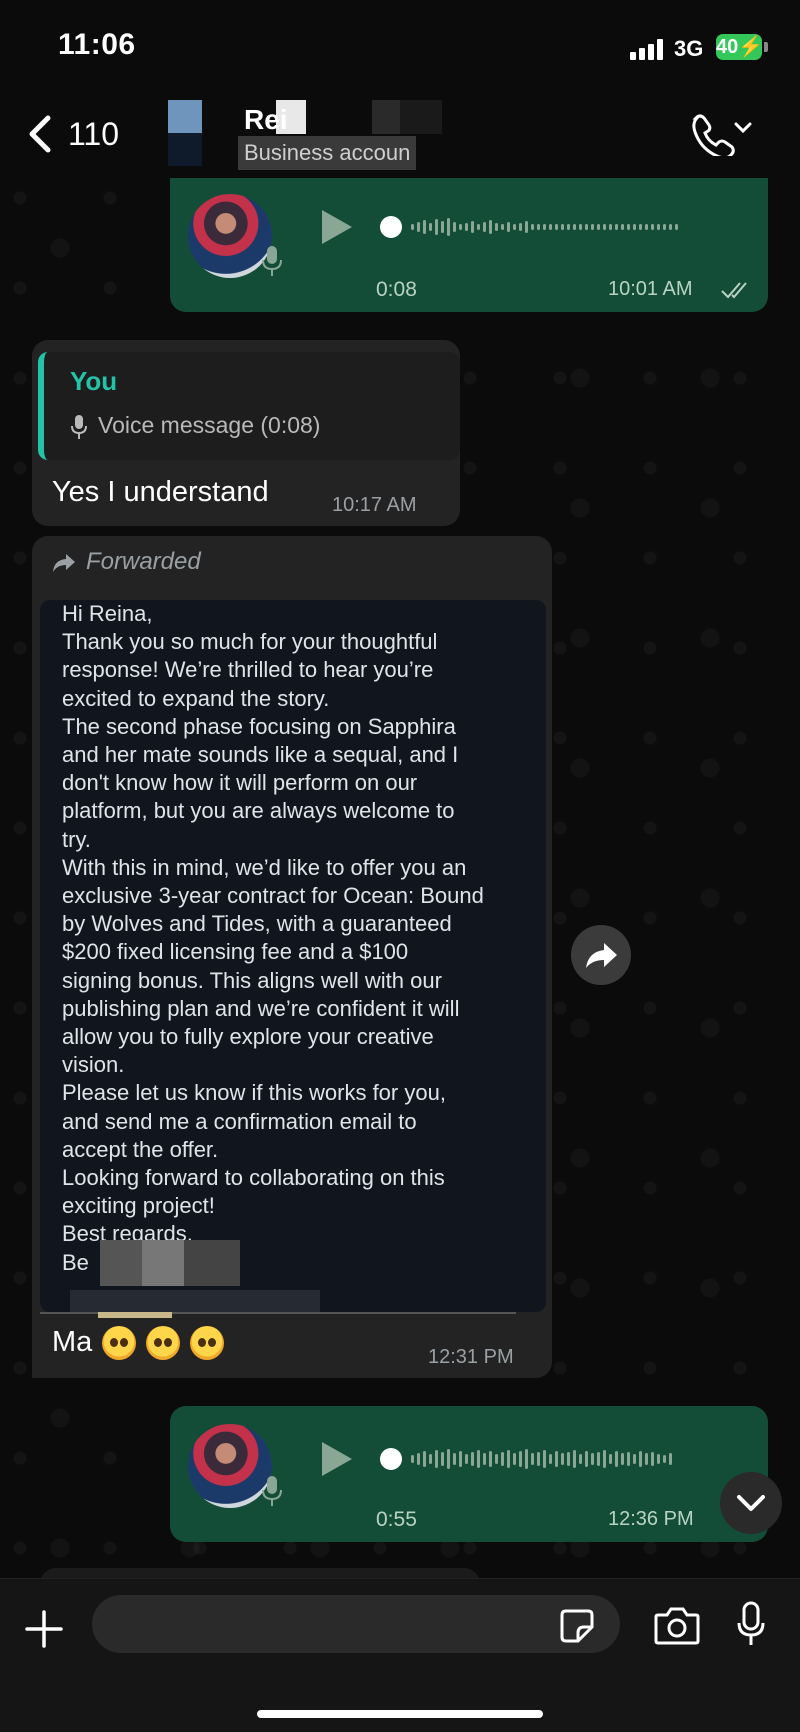 Image resolution: width=800 pixels, height=1732 pixels. Describe the element at coordinates (356, 1624) in the screenshot. I see `message-input` at that location.